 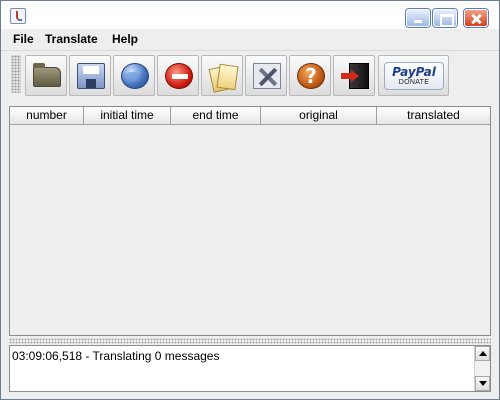 I want to click on exit-icon, so click(x=355, y=76).